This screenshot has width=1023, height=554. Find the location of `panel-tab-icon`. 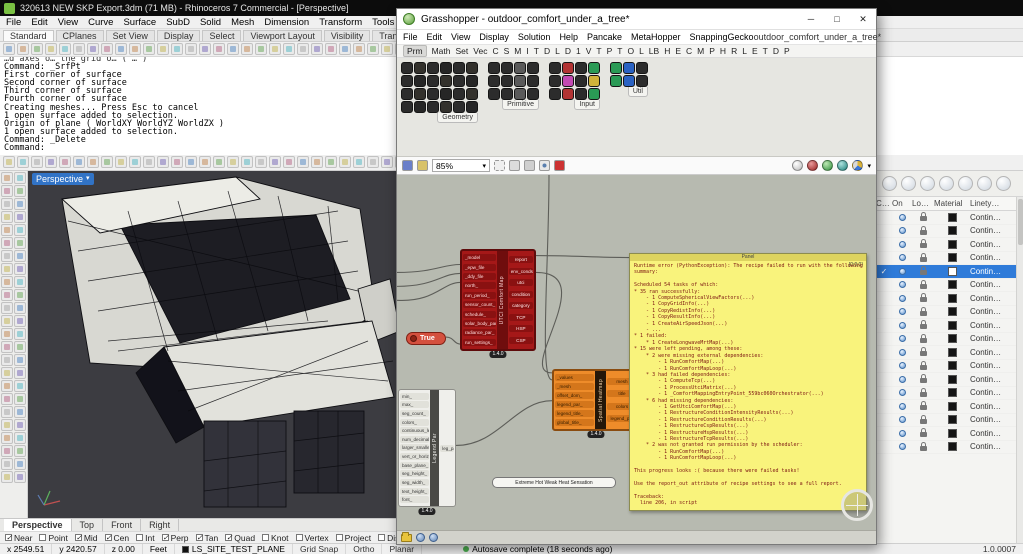

panel-tab-icon is located at coordinates (965, 183).